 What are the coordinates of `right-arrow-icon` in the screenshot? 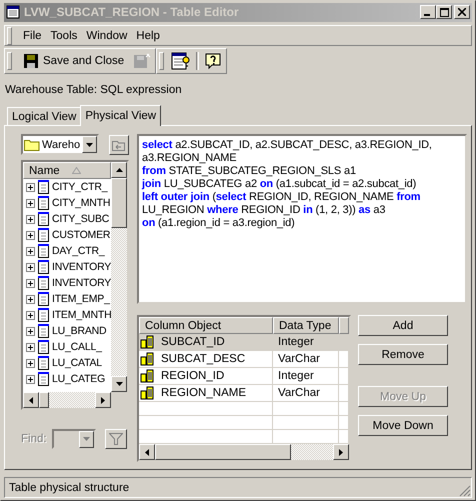 It's located at (341, 452).